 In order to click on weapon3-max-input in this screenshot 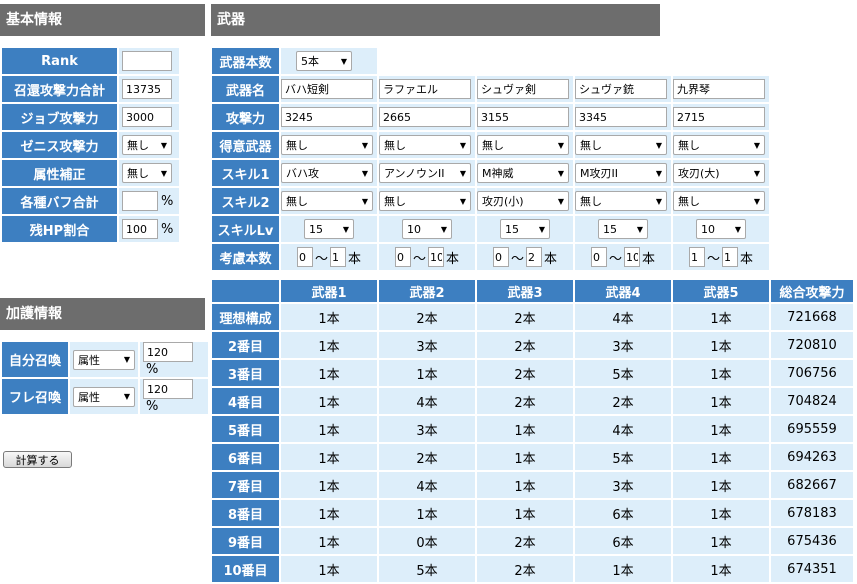, I will do `click(534, 257)`.